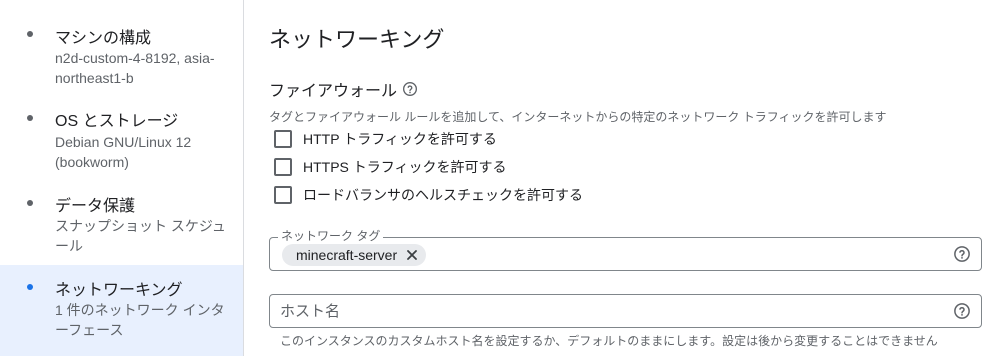  Describe the element at coordinates (140, 236) in the screenshot. I see `step-subtitle: スナップショット スケジュール` at that location.